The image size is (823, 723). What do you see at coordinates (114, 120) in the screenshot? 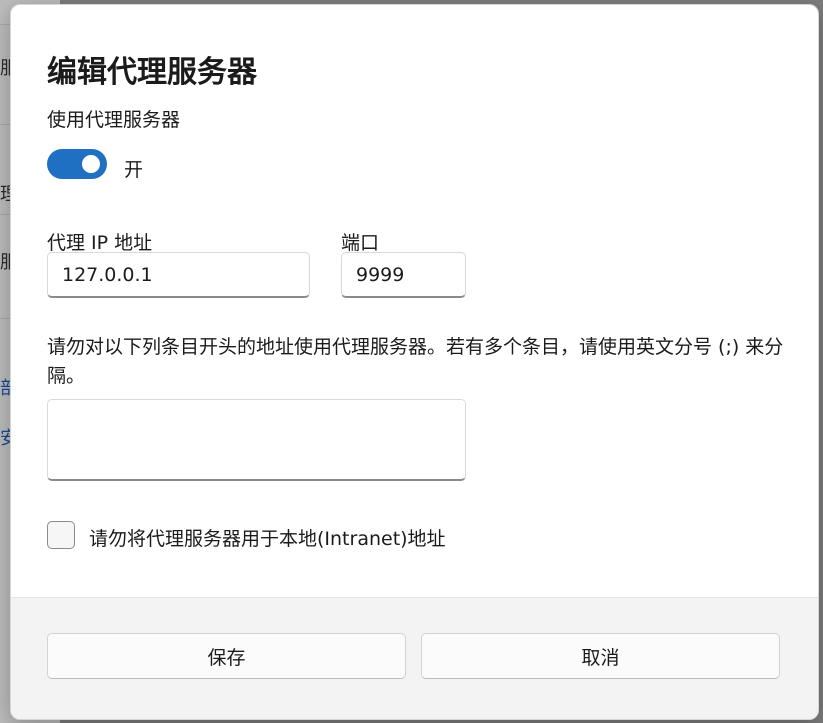
I see `use-proxy-label: 使用代理服务器` at bounding box center [114, 120].